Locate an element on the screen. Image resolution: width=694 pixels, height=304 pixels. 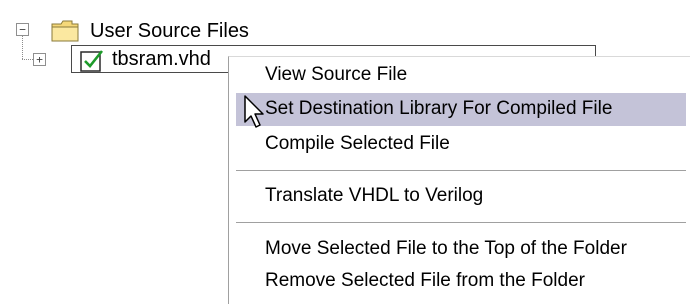
menu-item-view-source: View Source File is located at coordinates (336, 75).